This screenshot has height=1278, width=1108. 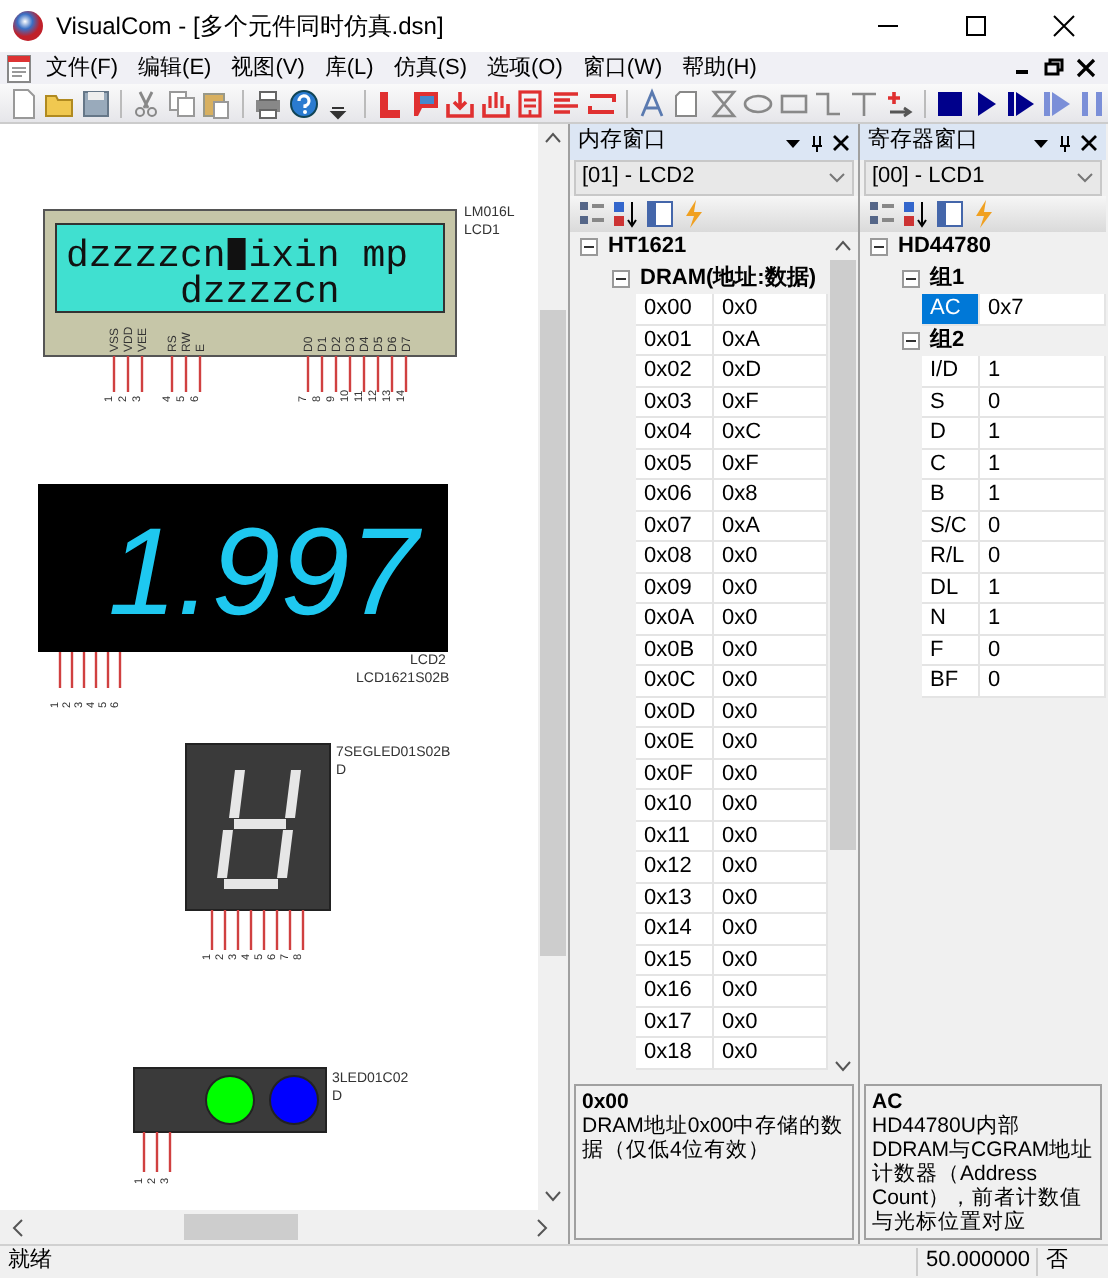 What do you see at coordinates (525, 68) in the screenshot?
I see `menu-item: 选项(O)` at bounding box center [525, 68].